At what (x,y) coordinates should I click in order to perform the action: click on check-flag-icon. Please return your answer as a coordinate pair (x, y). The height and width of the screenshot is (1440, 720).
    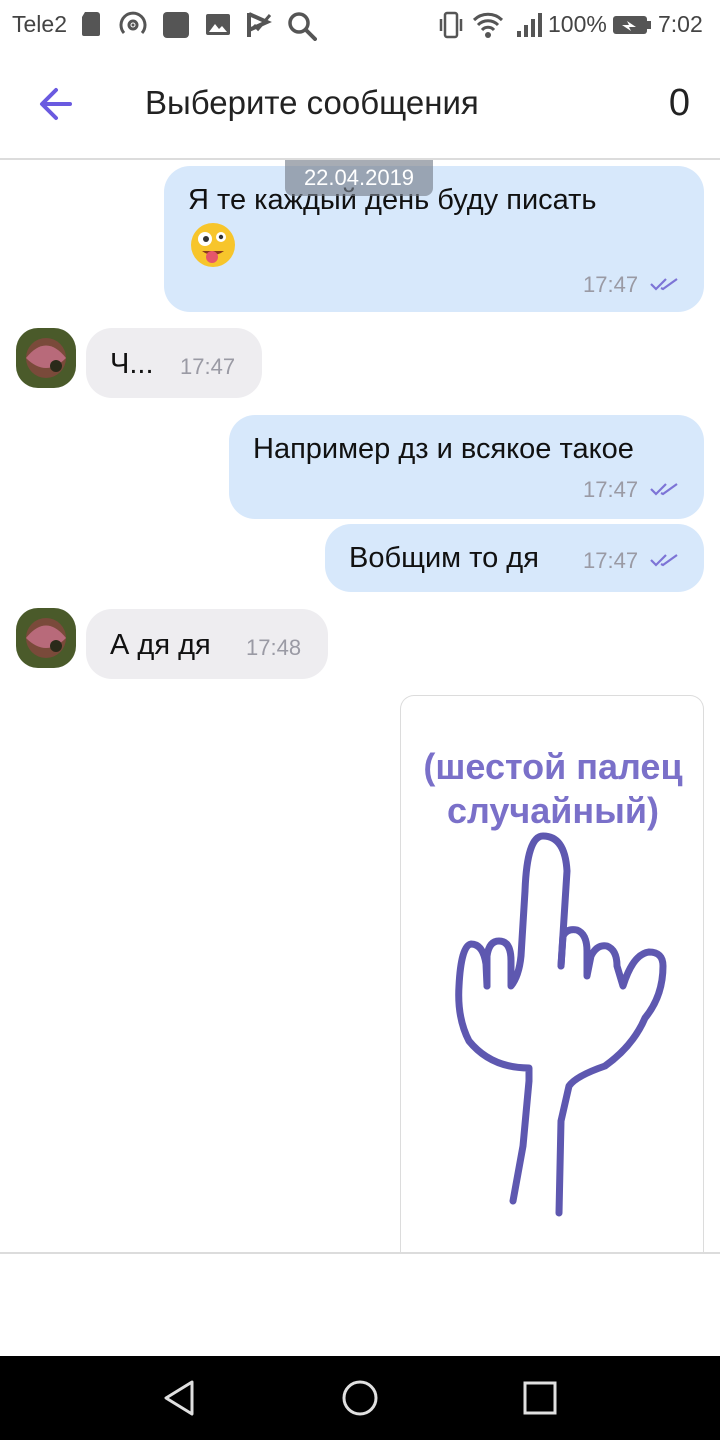
    Looking at the image, I should click on (259, 24).